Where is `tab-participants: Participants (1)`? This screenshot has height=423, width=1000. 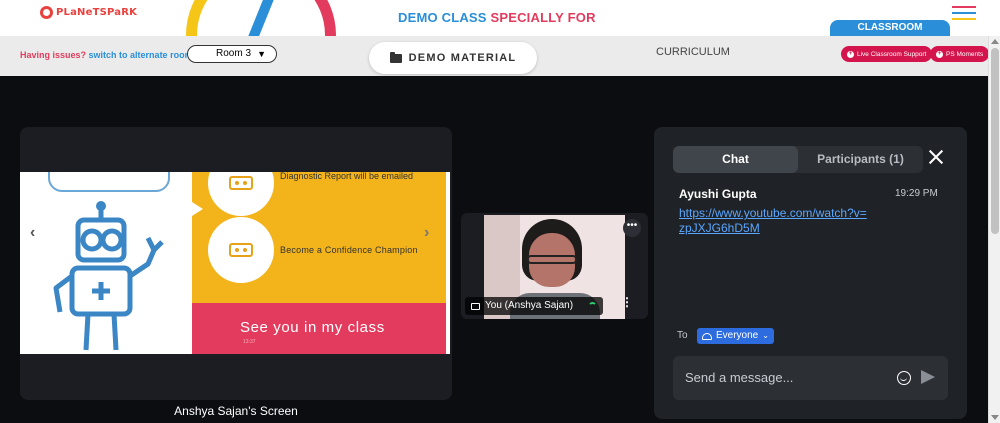 tab-participants: Participants (1) is located at coordinates (860, 159).